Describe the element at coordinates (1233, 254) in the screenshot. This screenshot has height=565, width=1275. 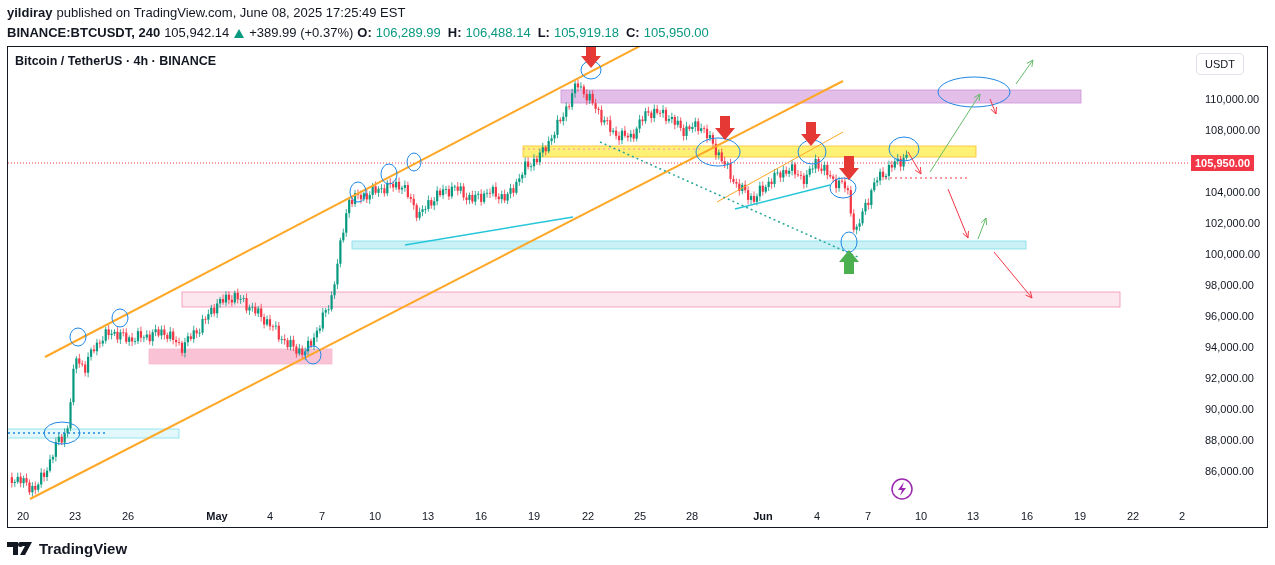
I see `price-tick: 100,000.00` at that location.